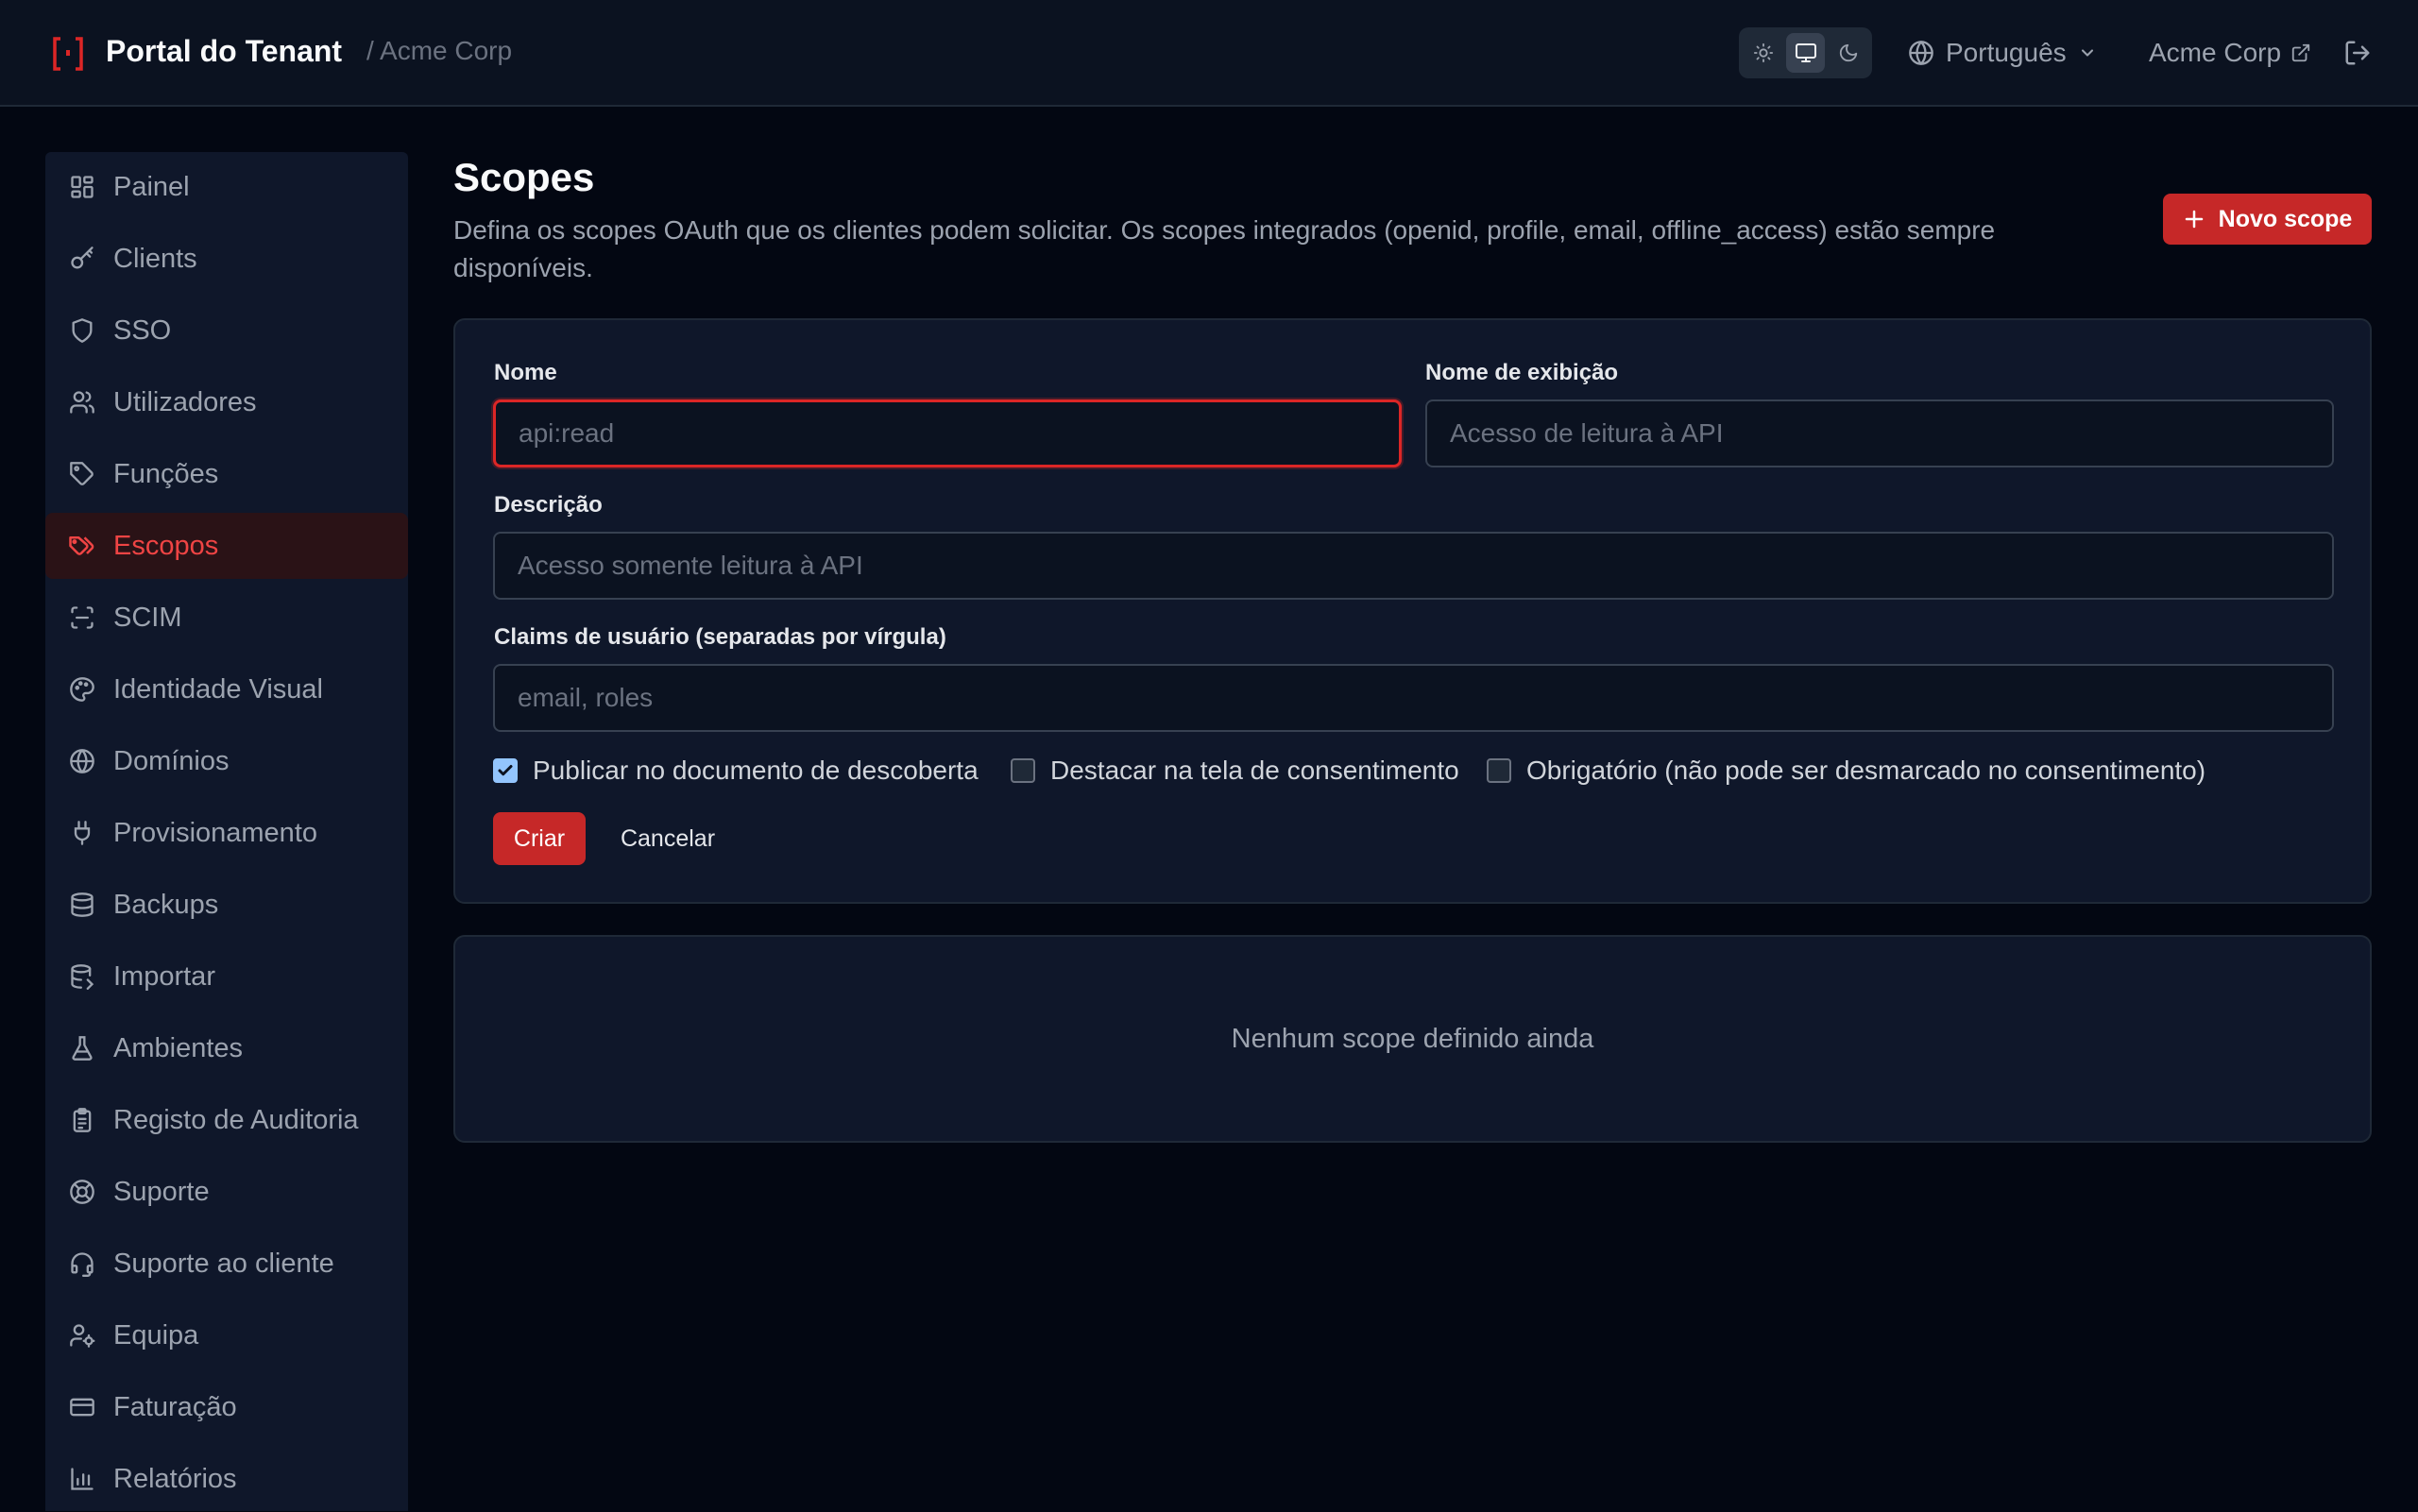 The image size is (2418, 1512). I want to click on description-label: Descrição, so click(548, 505).